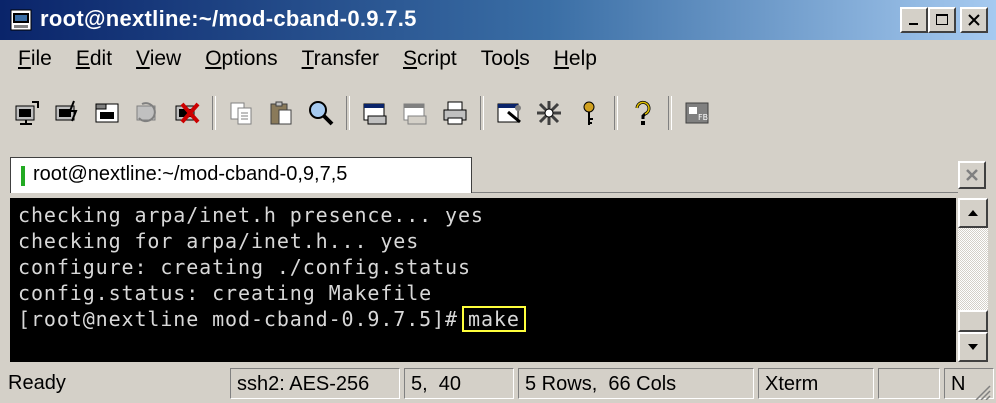 The image size is (996, 403). I want to click on connect-tab-button, so click(107, 113).